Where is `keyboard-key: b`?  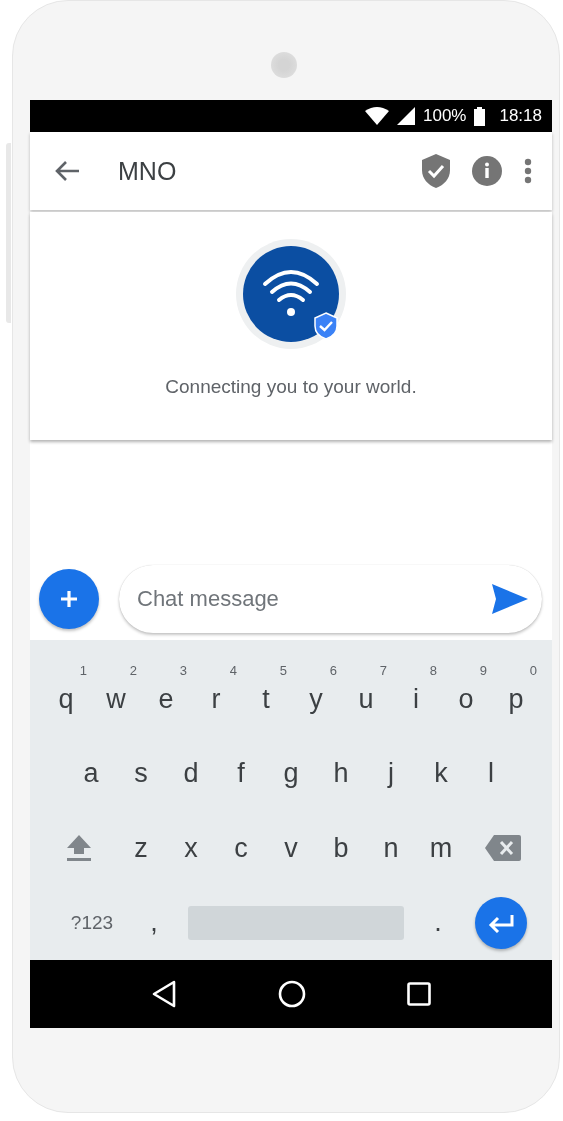 keyboard-key: b is located at coordinates (341, 848).